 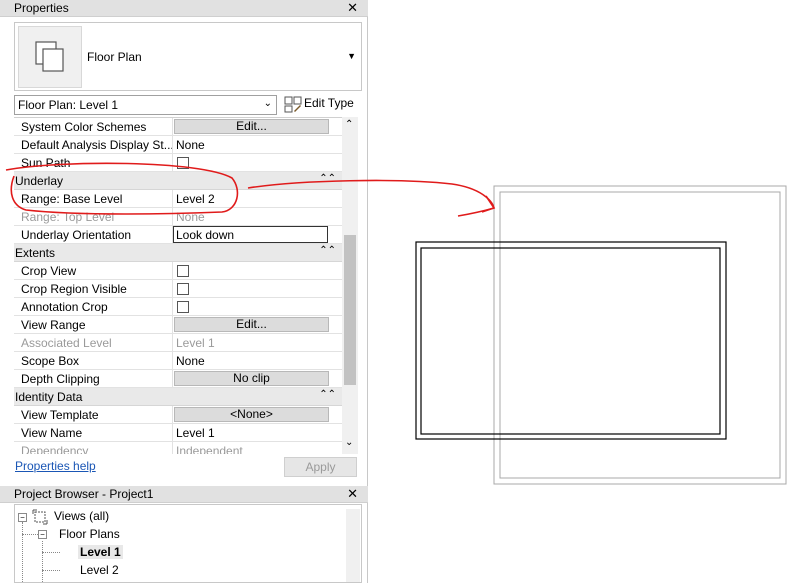 I want to click on property-name: System Color Schemes, so click(x=84, y=127).